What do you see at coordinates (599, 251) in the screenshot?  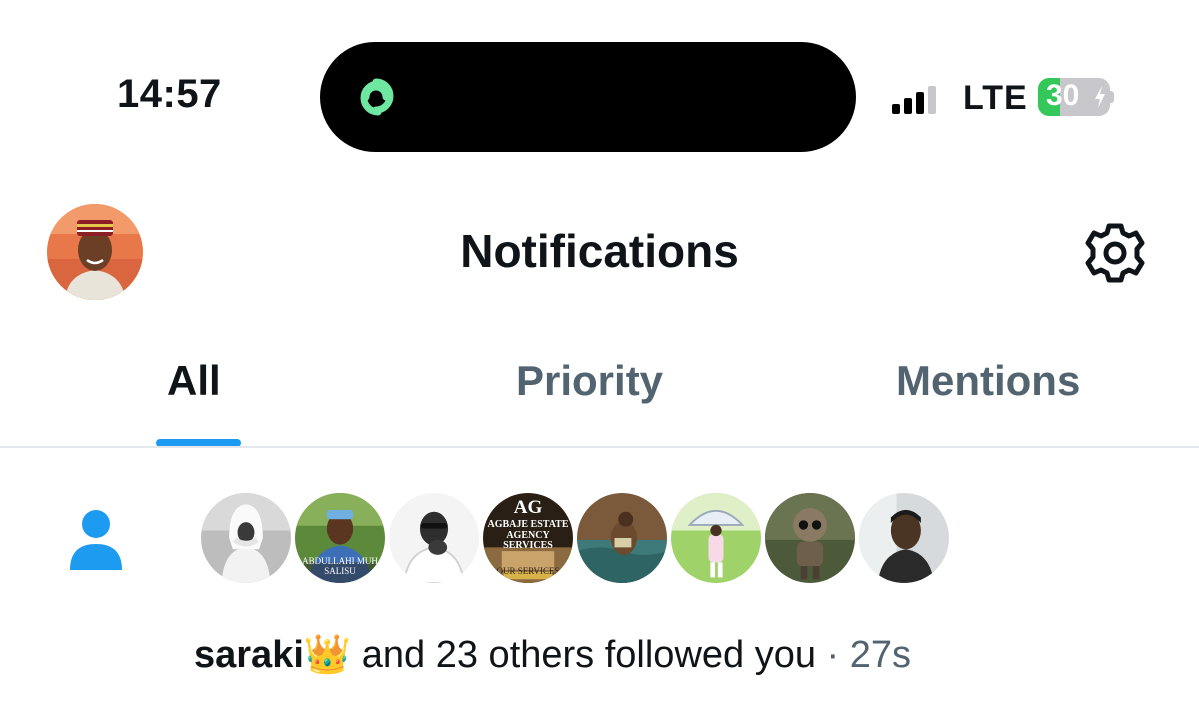 I see `page-title: Notifications` at bounding box center [599, 251].